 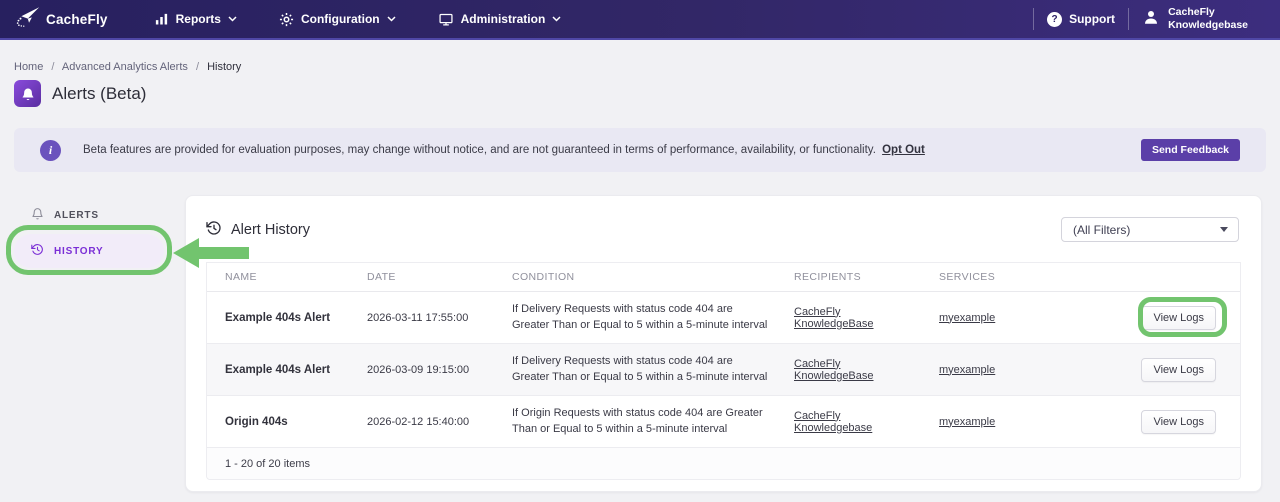 I want to click on alert-recipients: CacheFly Knowledgebase, so click(x=848, y=422).